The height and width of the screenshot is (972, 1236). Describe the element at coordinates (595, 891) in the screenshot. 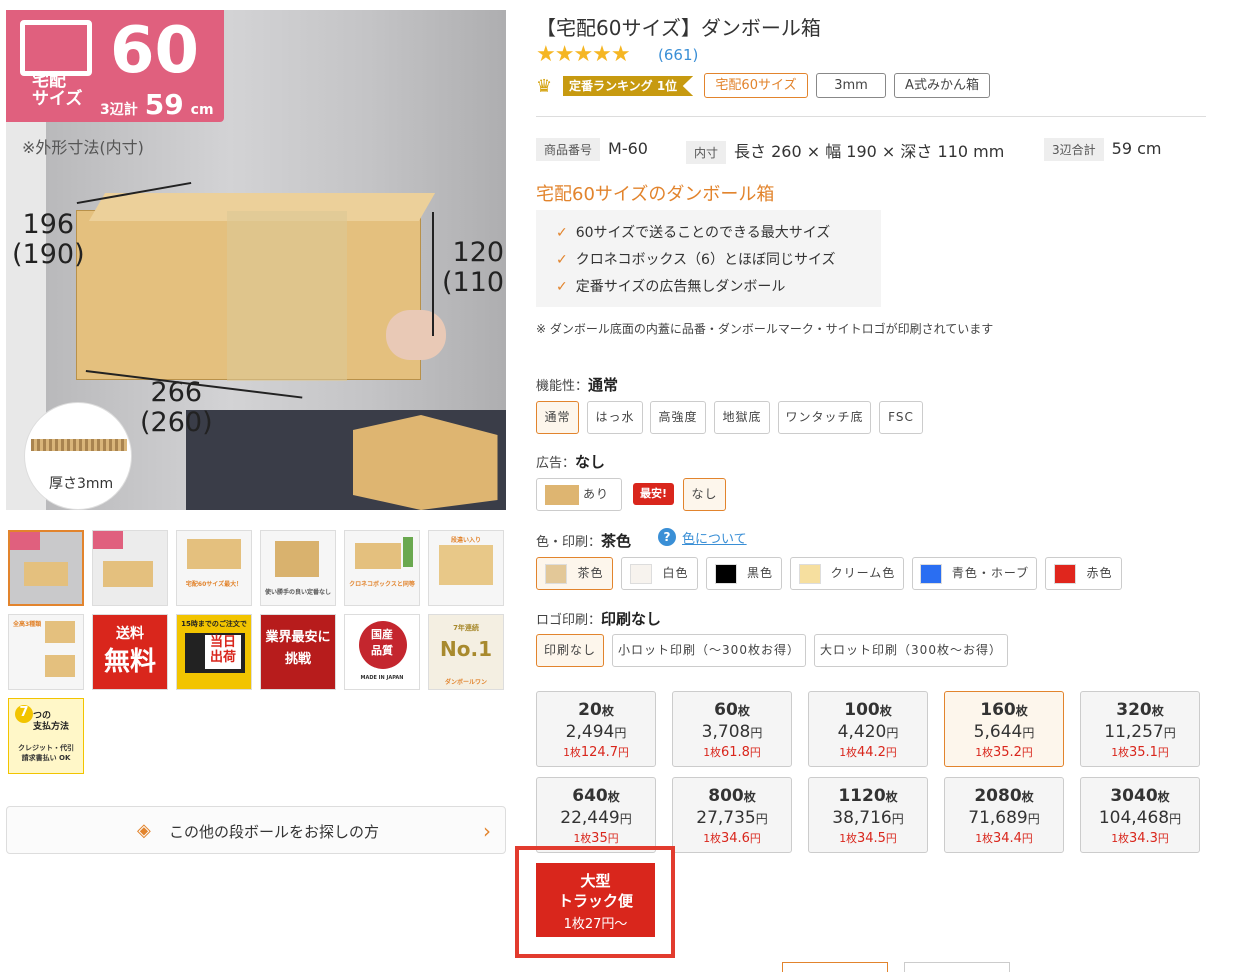

I see `truck-label: 大型 トラック便` at that location.